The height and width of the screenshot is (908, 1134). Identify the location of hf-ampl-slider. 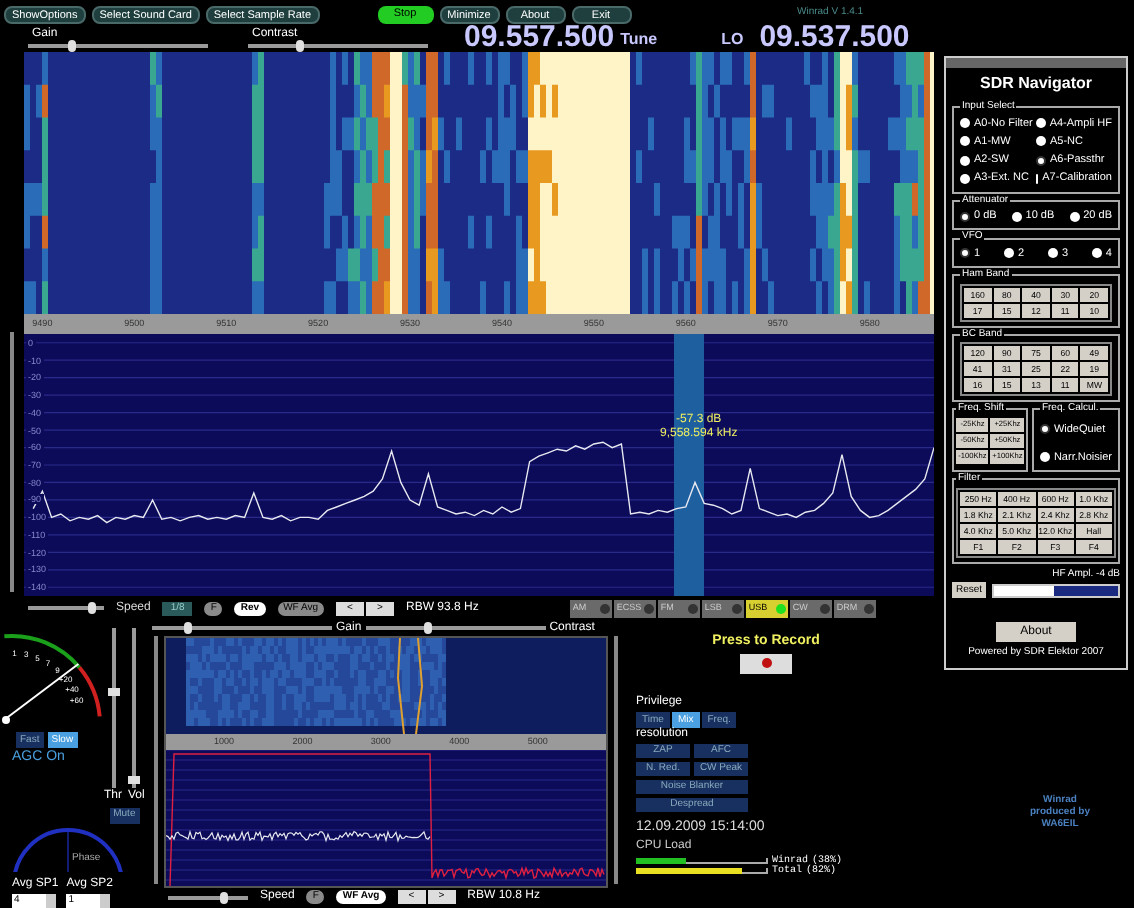
(1056, 590).